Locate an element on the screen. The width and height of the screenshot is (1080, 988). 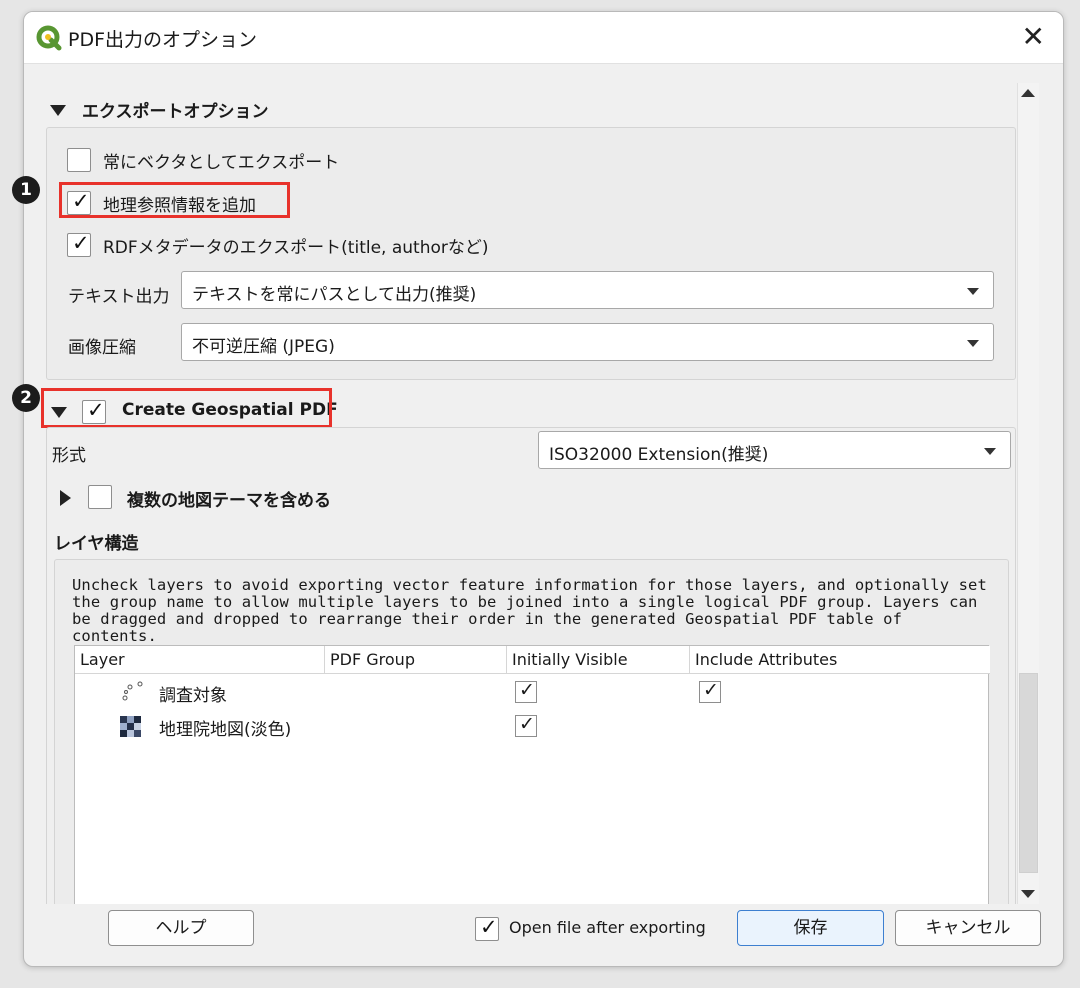
scroll-down-icon is located at coordinates (1028, 894).